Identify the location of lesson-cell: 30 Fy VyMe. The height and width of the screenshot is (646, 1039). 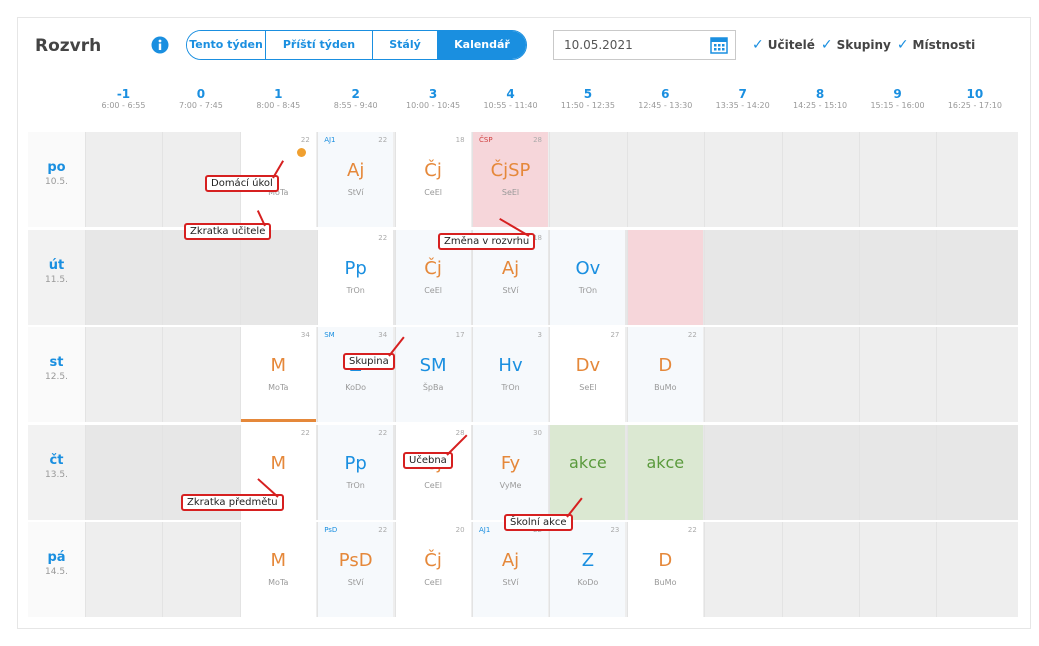
(510, 472).